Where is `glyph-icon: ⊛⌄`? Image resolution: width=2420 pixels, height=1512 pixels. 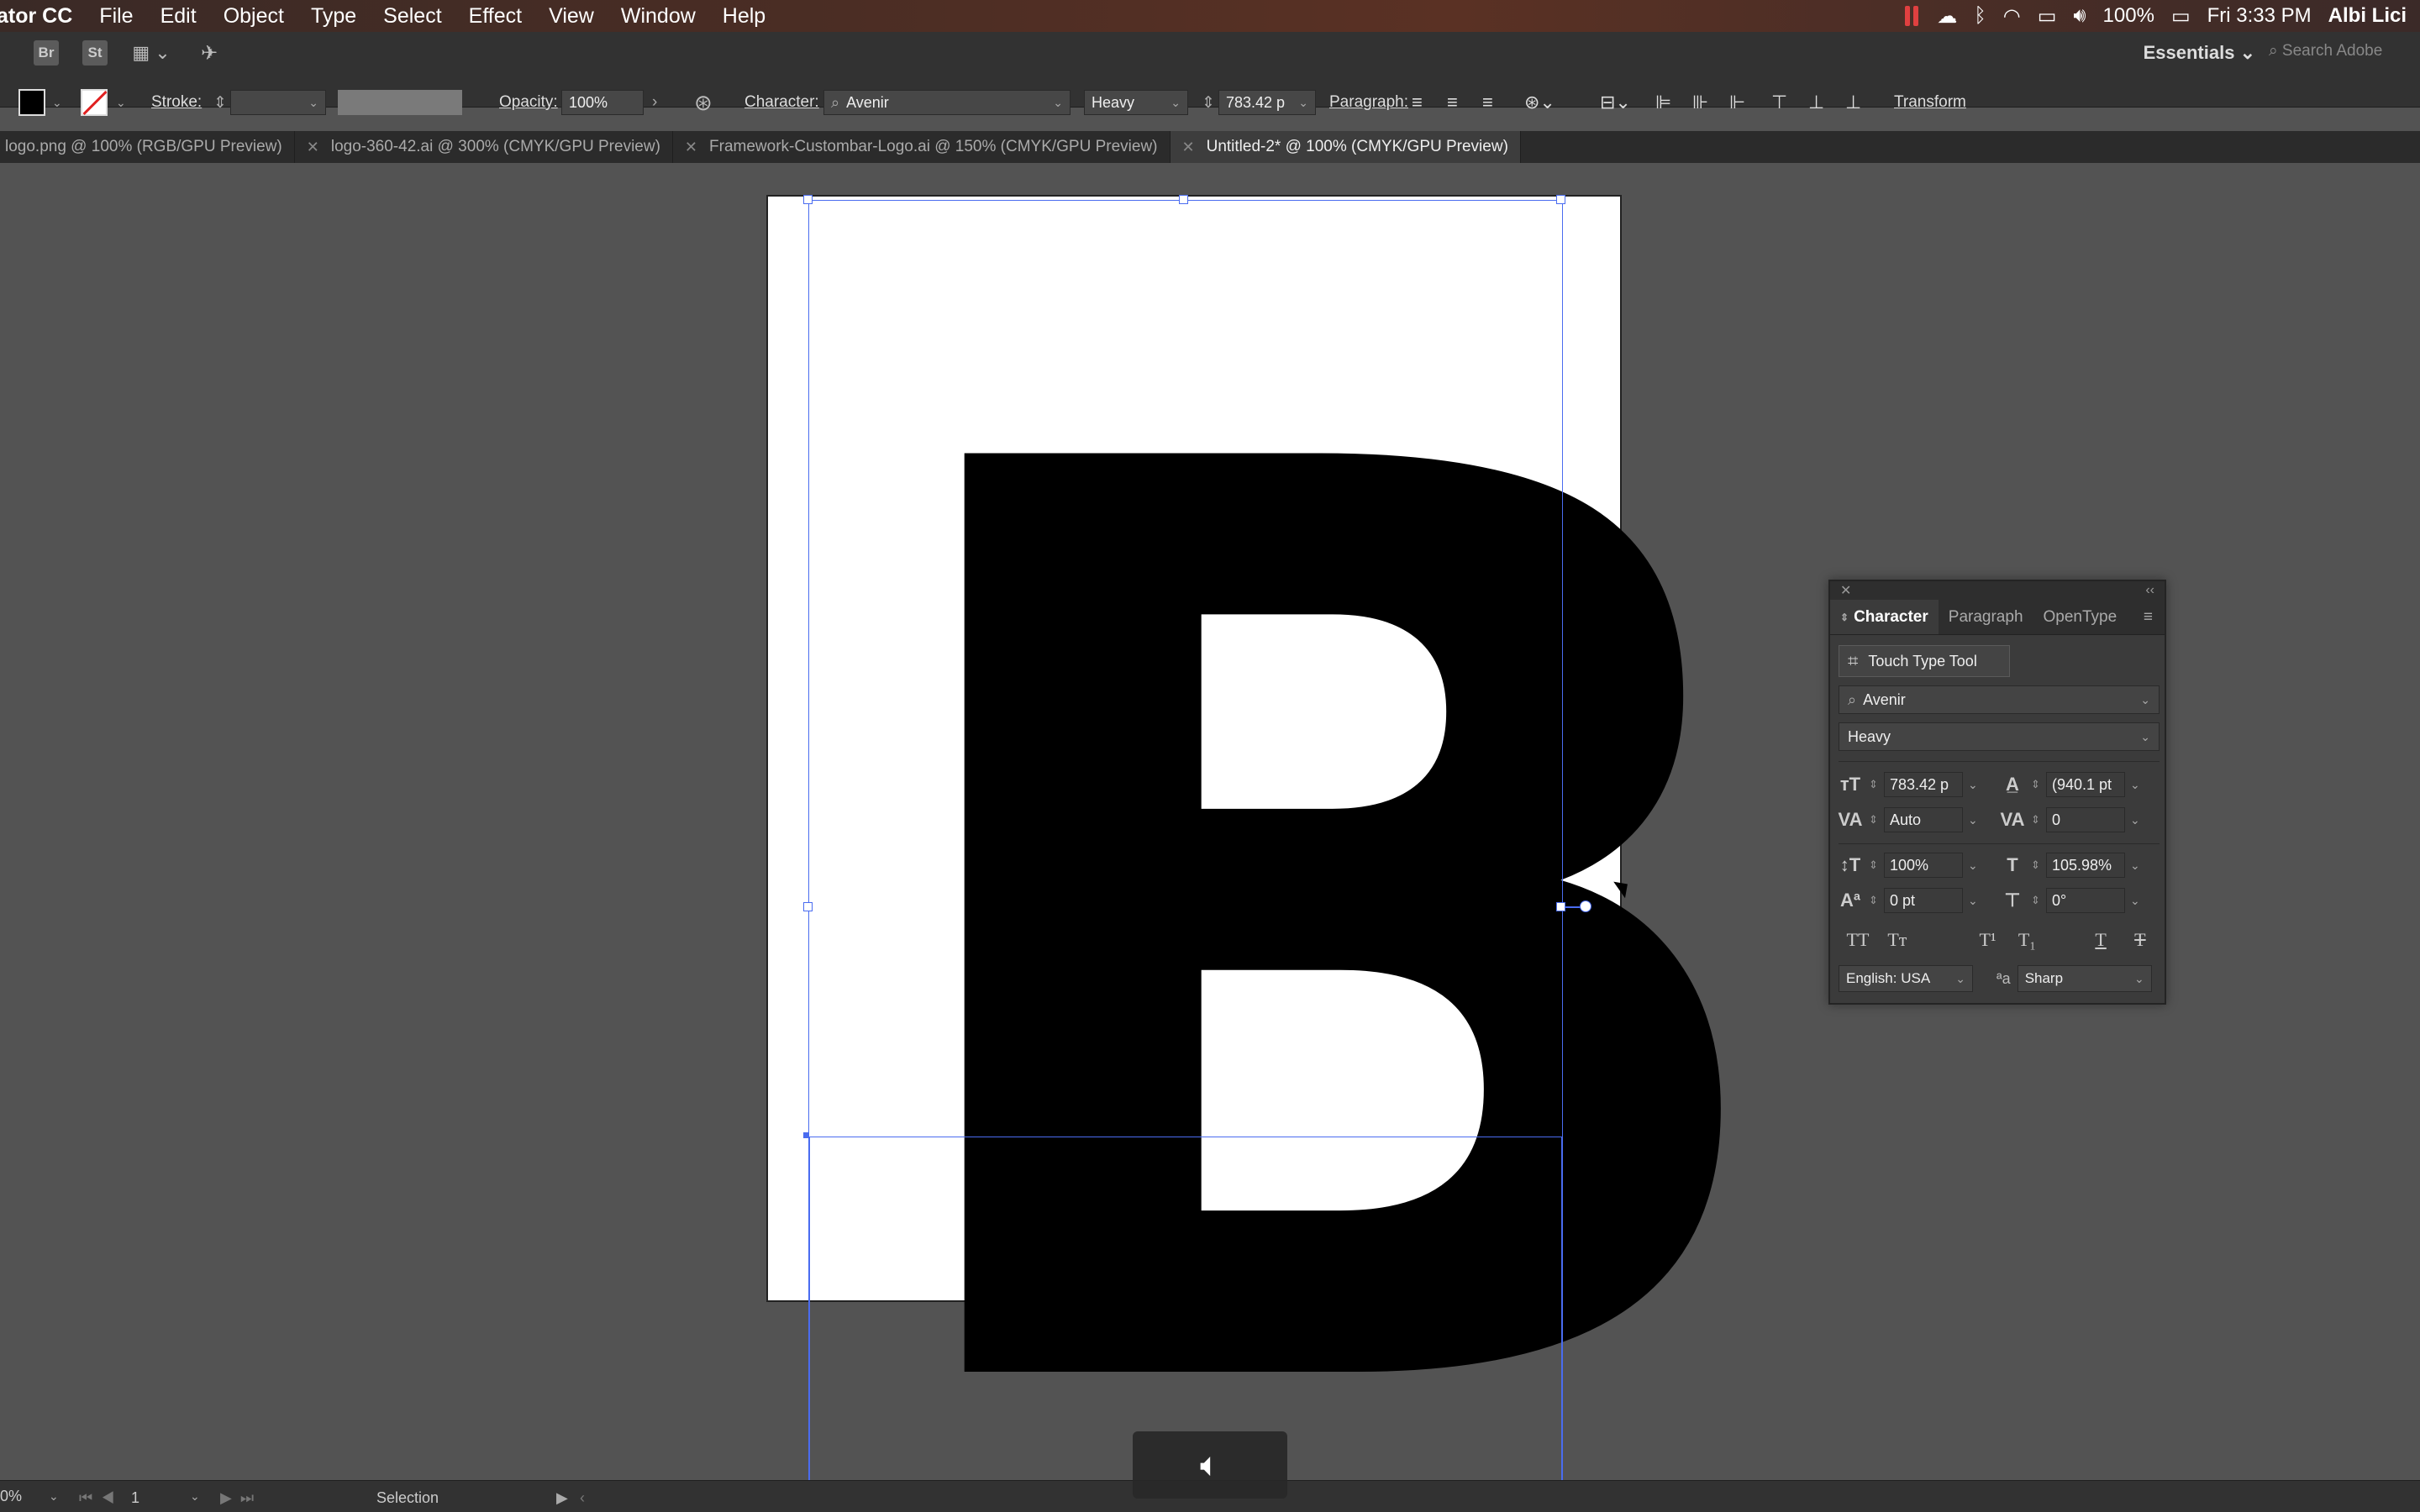
glyph-icon: ⊛⌄ is located at coordinates (1539, 102).